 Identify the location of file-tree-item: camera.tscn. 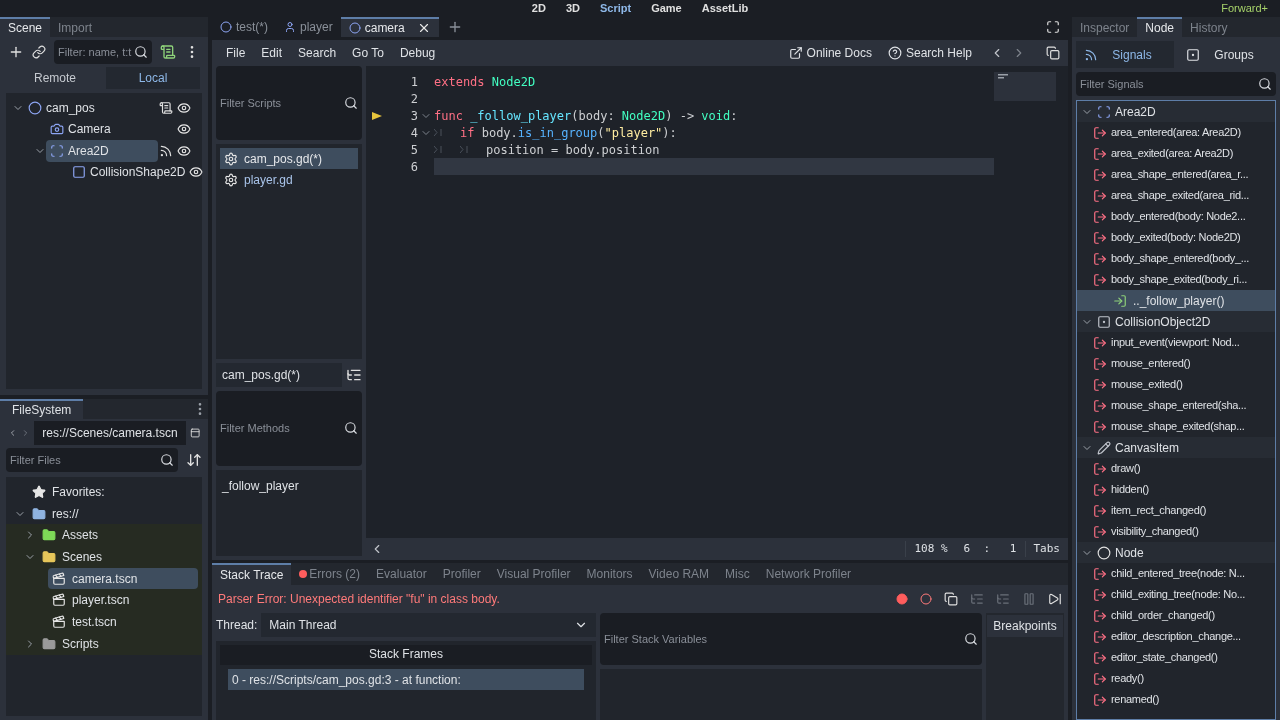
(123, 578).